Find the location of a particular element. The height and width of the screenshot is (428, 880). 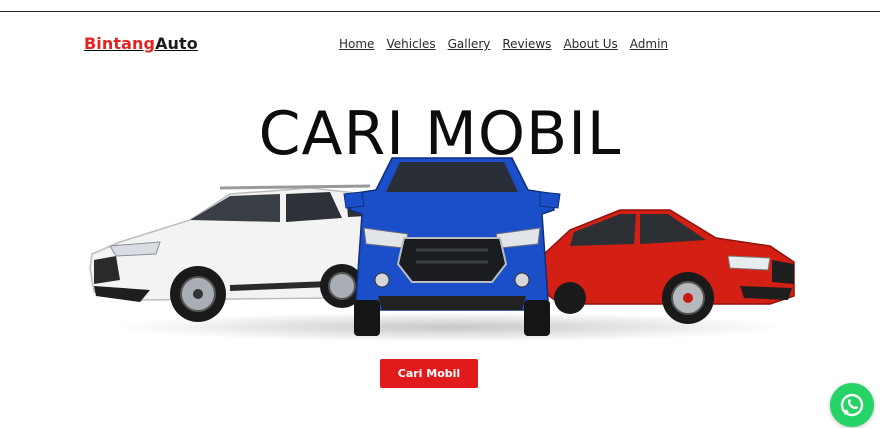

nav-home: Home is located at coordinates (356, 44).